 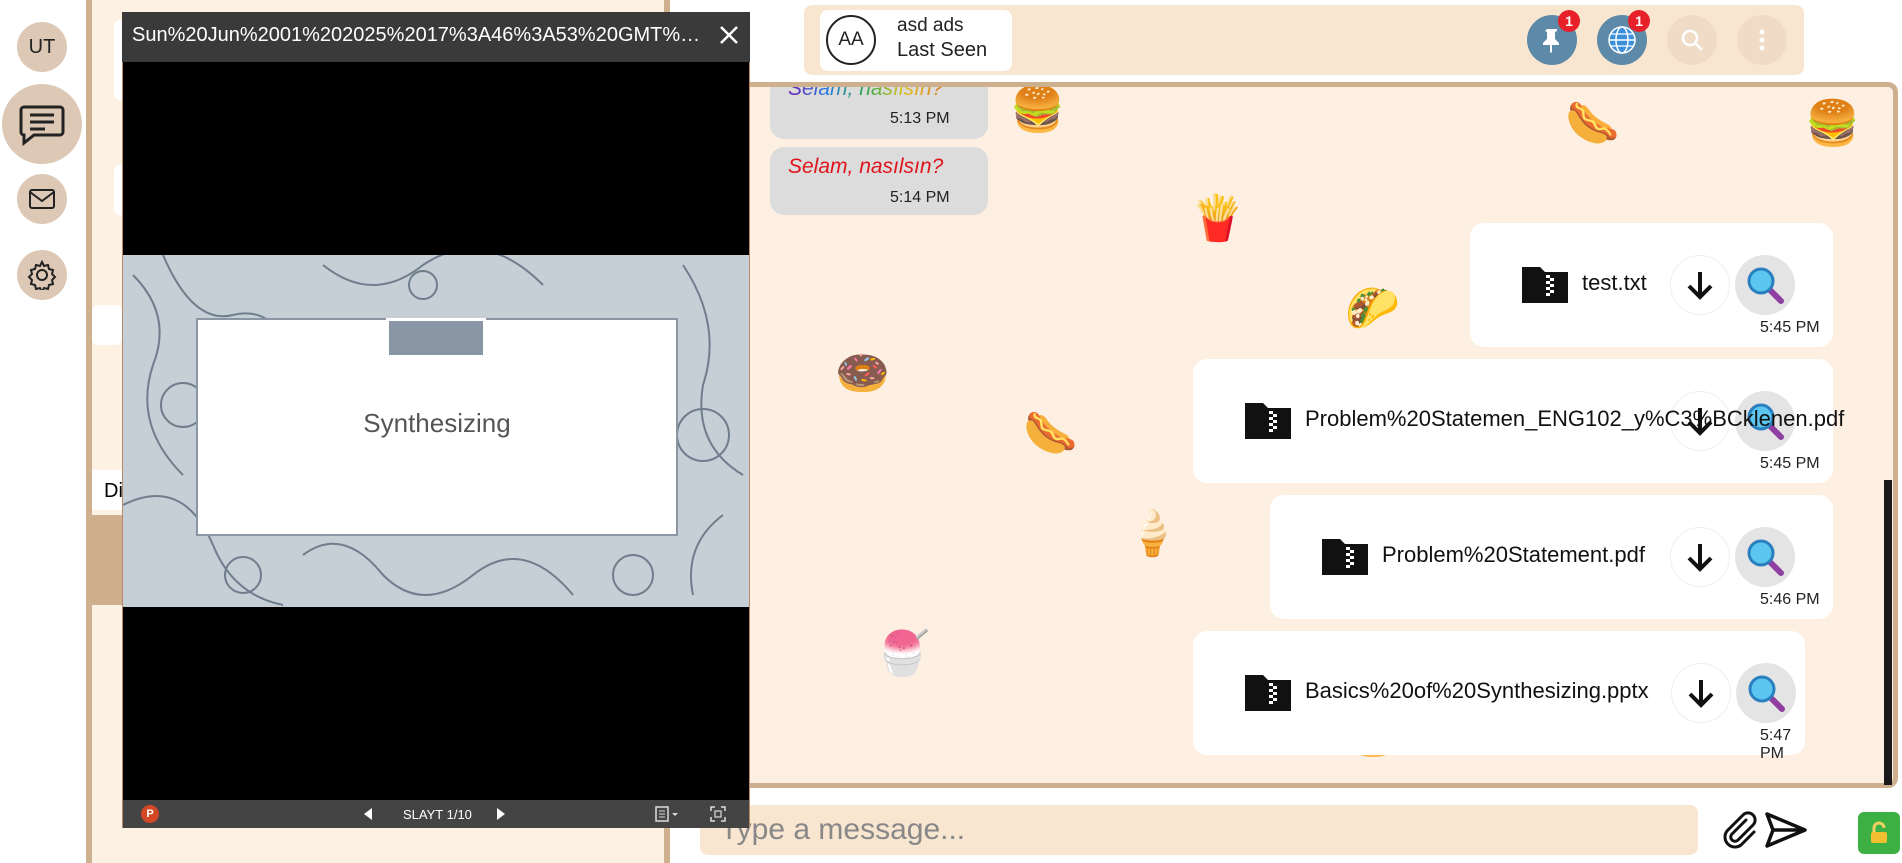 What do you see at coordinates (1651, 285) in the screenshot?
I see `file-message: test.txt 5:45 PM` at bounding box center [1651, 285].